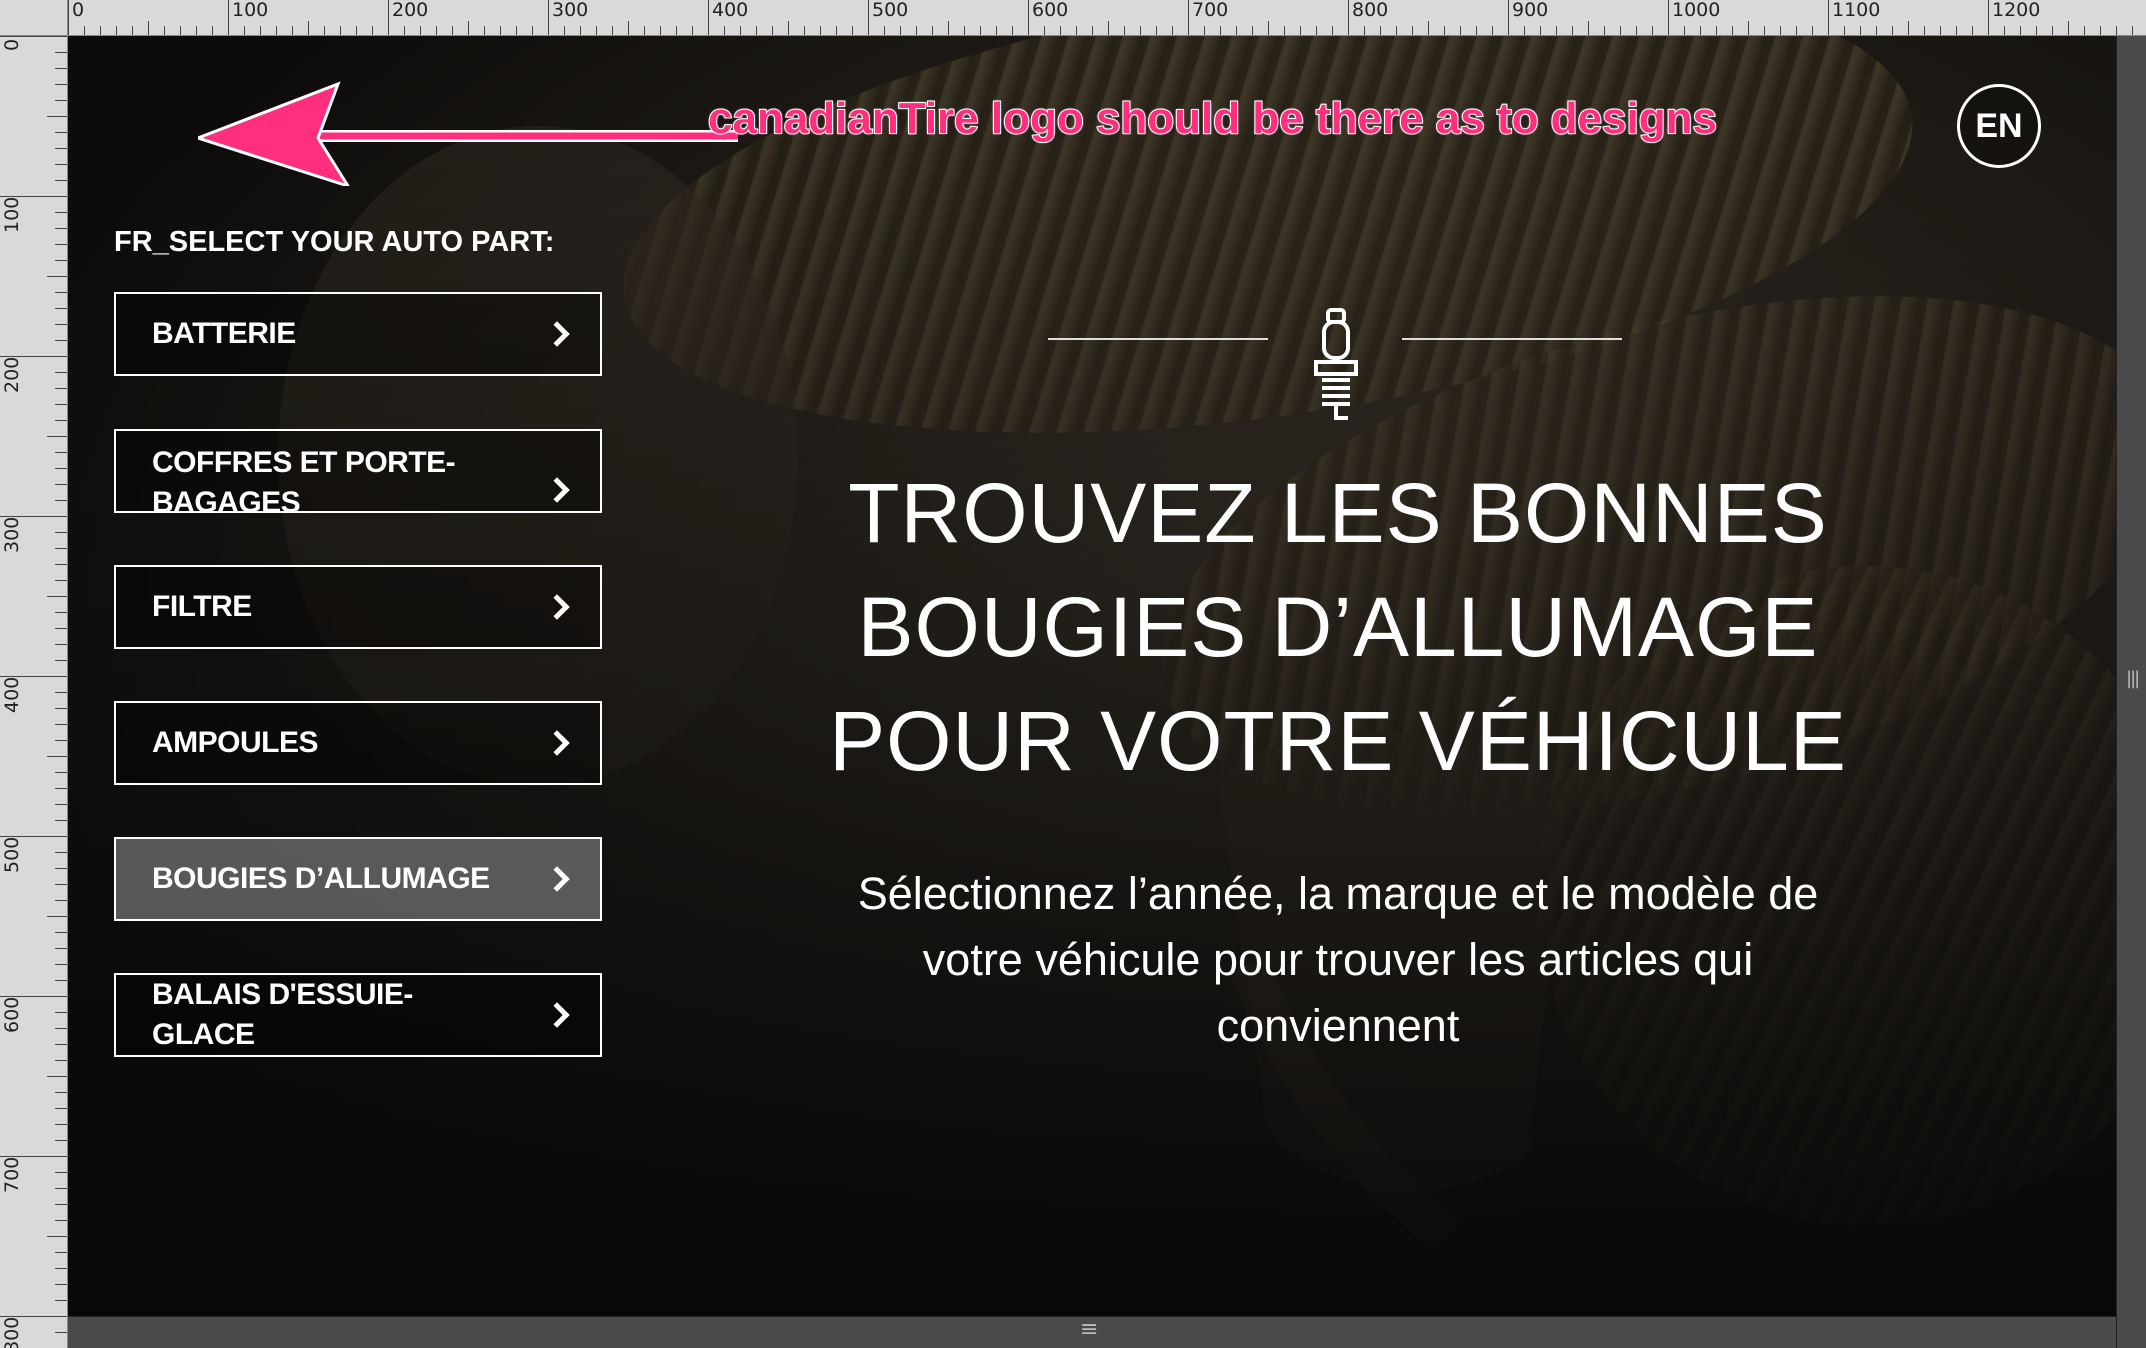  I want to click on ruler-label: 300, so click(570, 10).